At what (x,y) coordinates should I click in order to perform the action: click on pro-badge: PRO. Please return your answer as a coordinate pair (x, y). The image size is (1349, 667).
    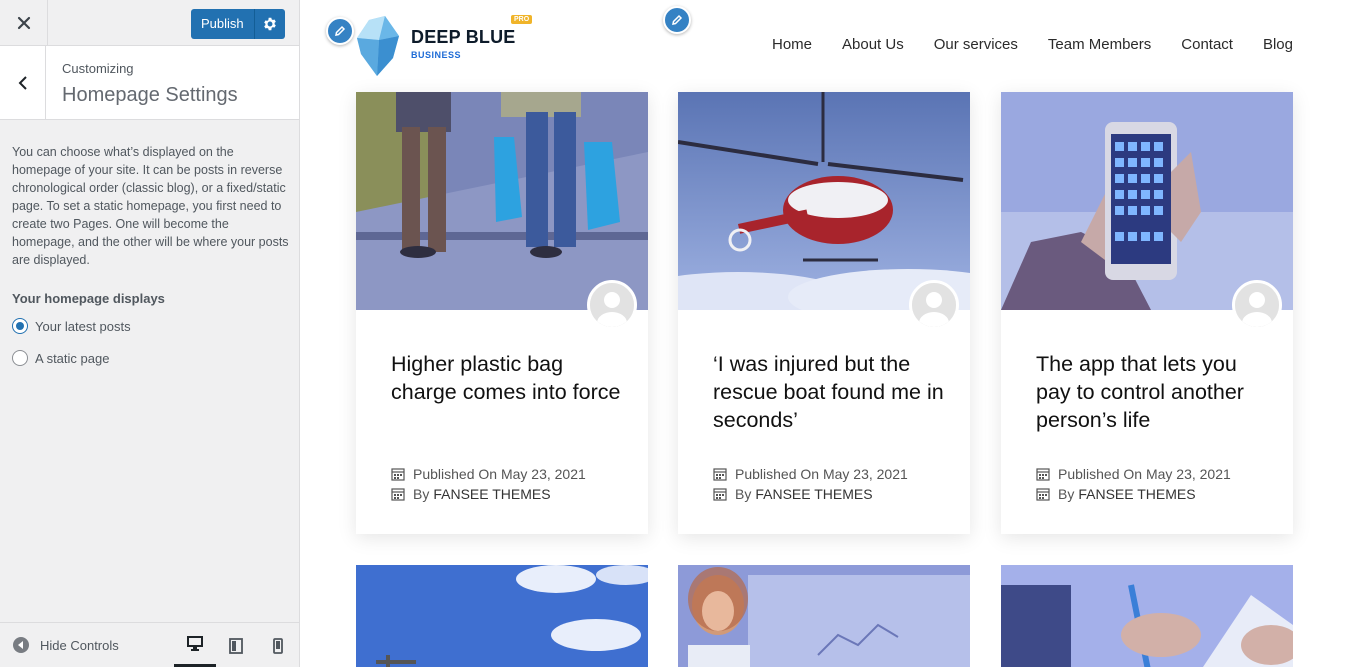
    Looking at the image, I should click on (522, 19).